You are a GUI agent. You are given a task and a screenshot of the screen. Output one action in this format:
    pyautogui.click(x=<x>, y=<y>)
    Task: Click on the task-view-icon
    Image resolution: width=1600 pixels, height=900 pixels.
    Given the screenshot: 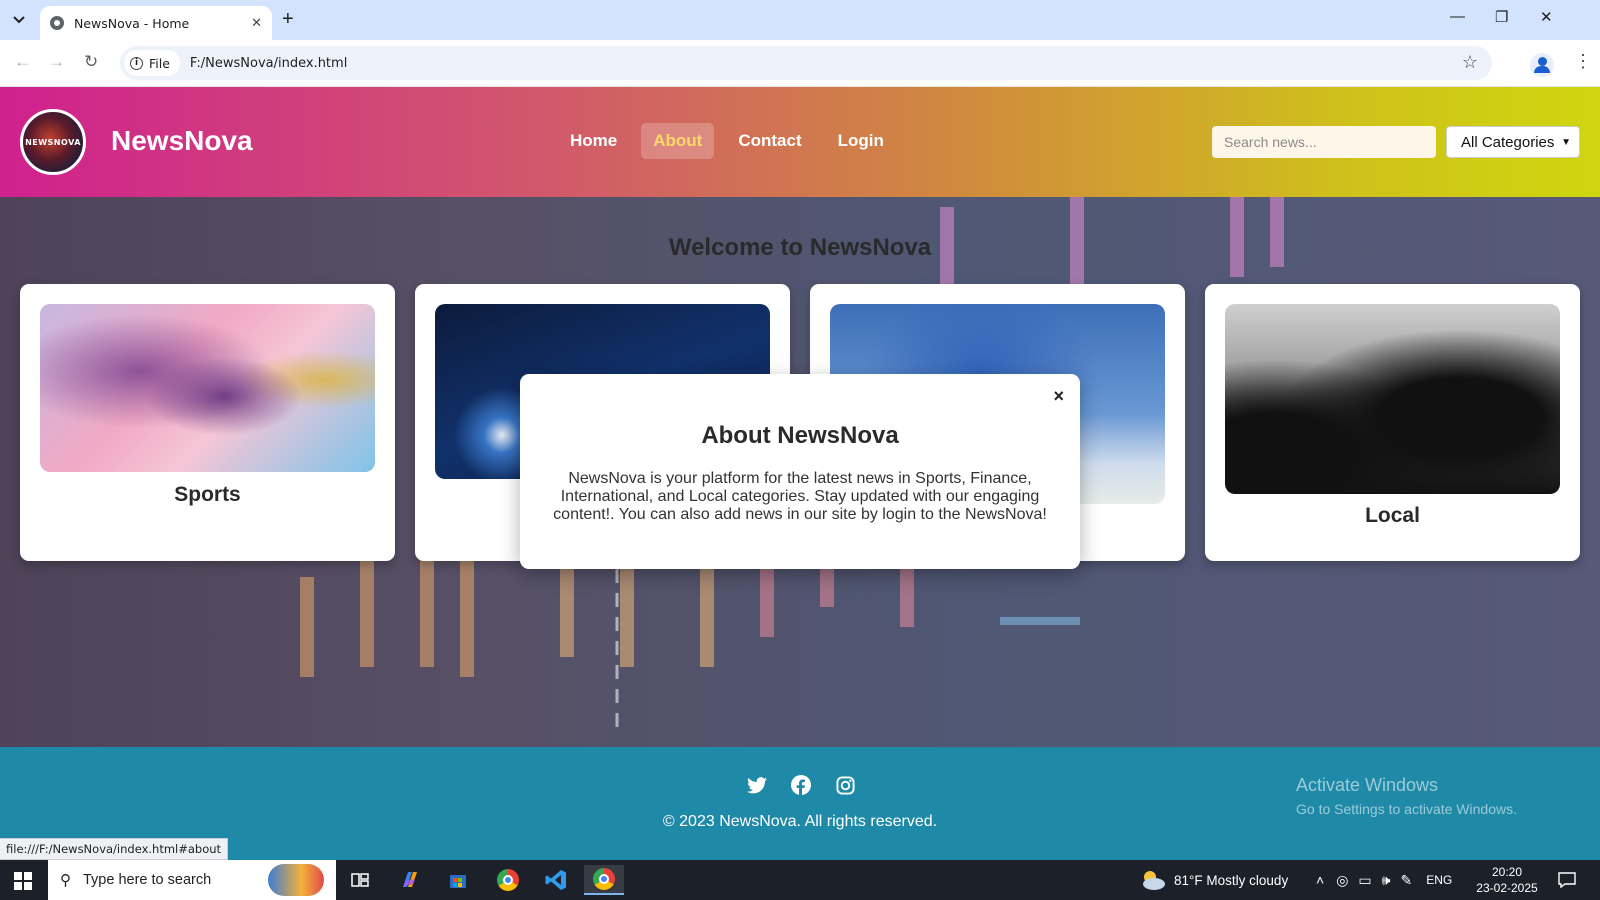 What is the action you would take?
    pyautogui.click(x=360, y=880)
    